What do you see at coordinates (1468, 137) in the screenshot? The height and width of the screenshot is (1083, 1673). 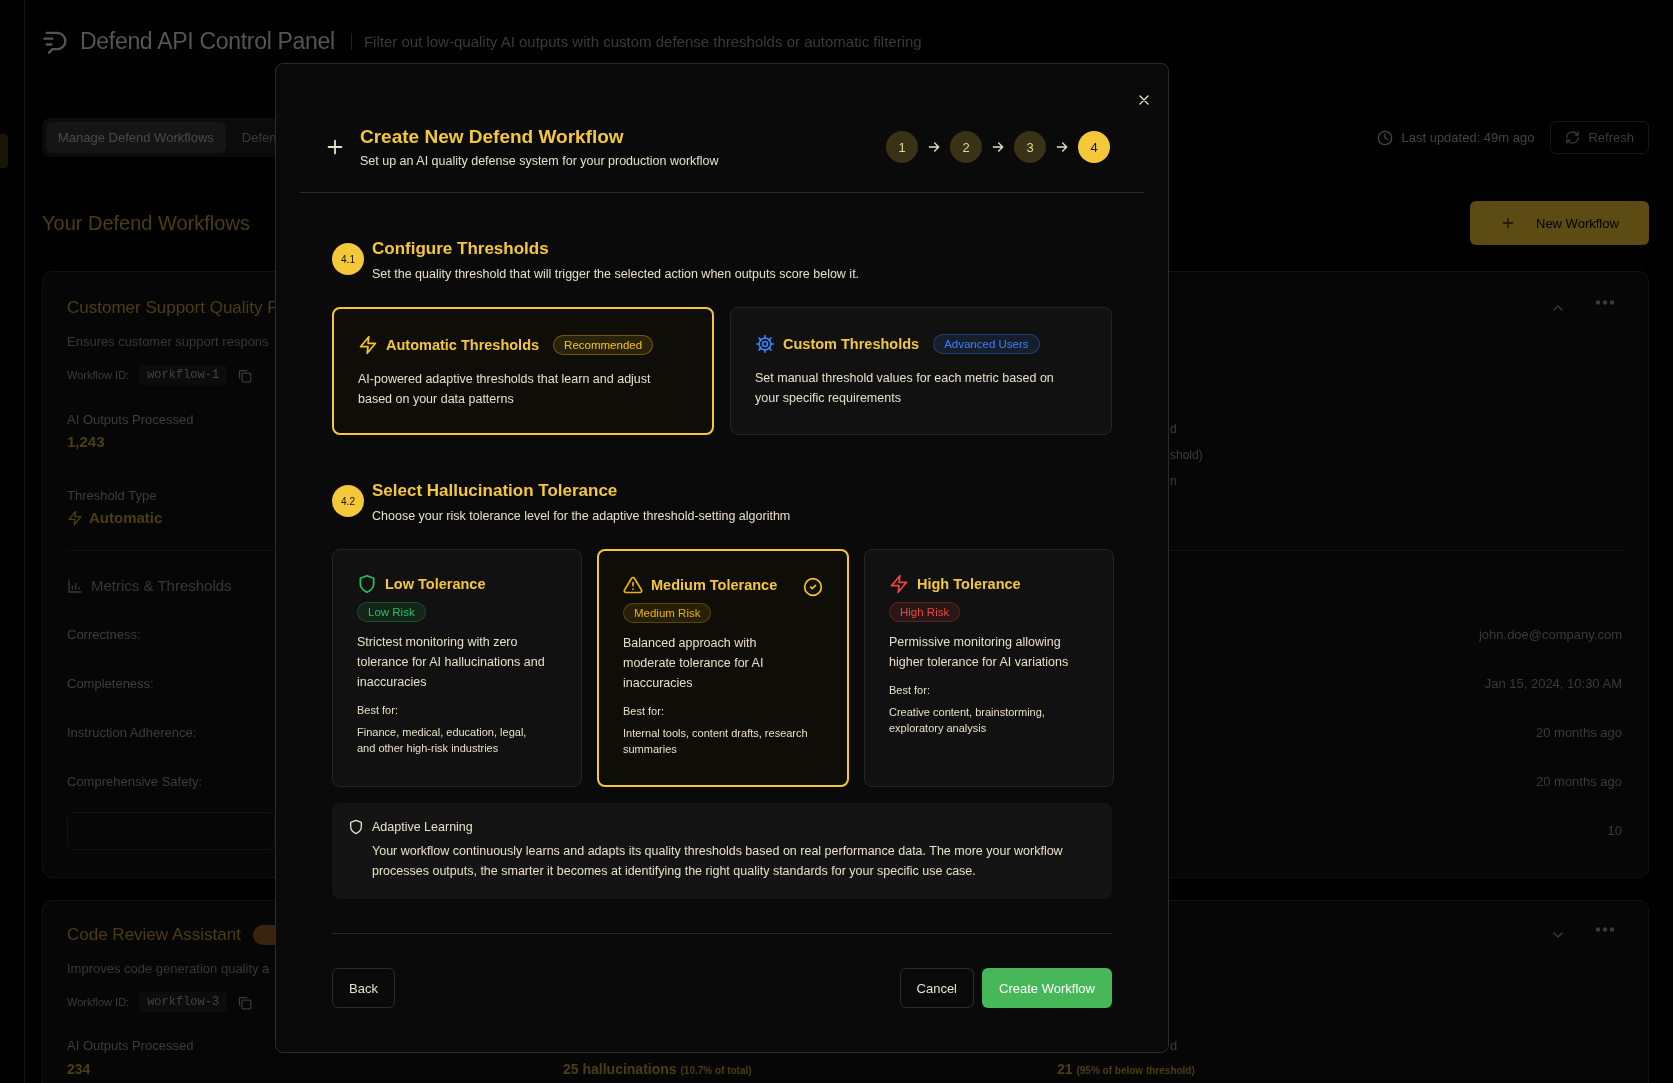 I see `last-updated: Last updated: 49m ago` at bounding box center [1468, 137].